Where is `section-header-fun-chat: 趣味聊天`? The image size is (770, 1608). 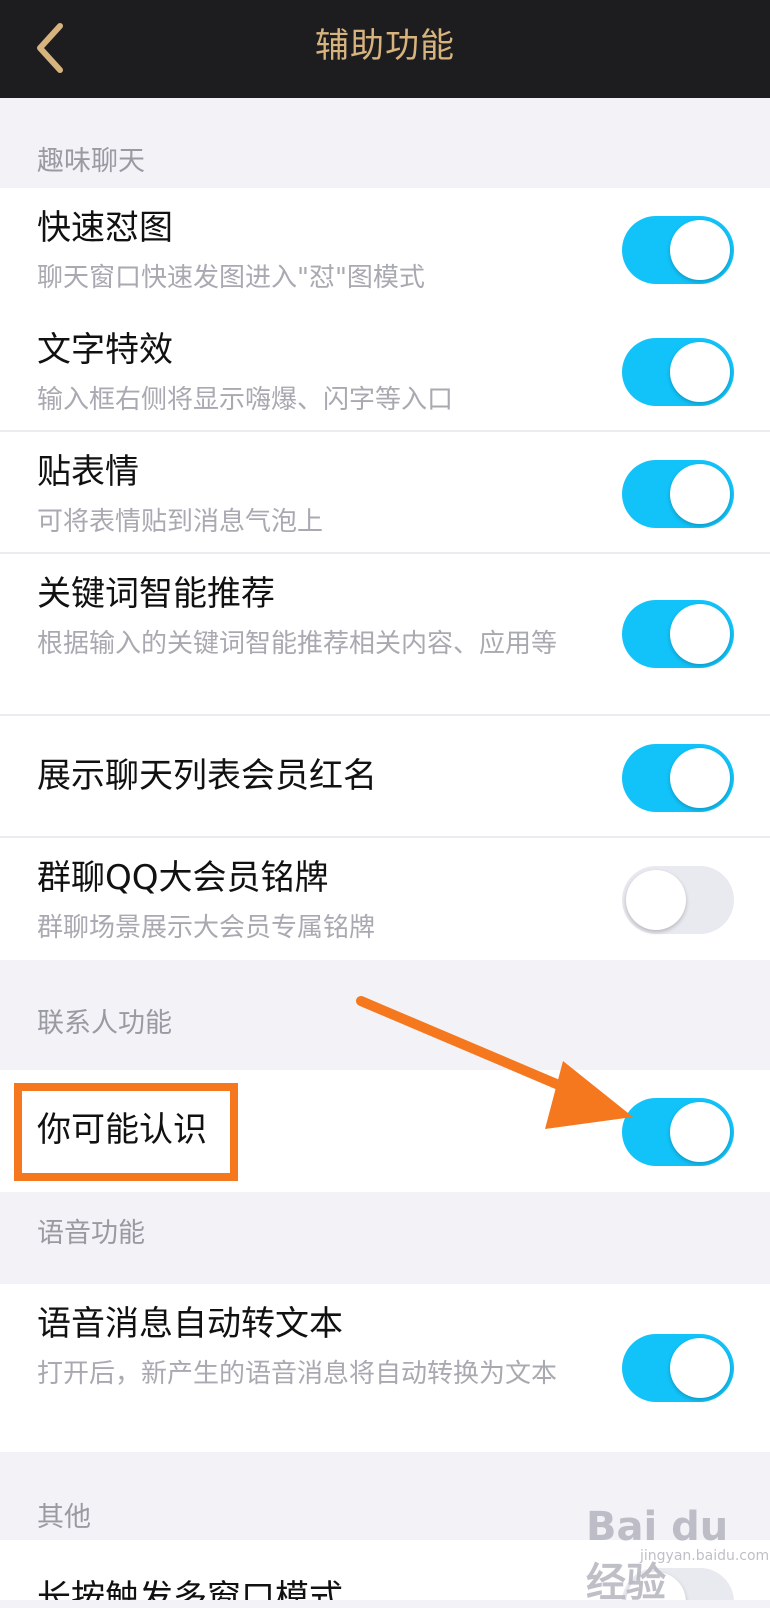
section-header-fun-chat: 趣味聊天 is located at coordinates (91, 161).